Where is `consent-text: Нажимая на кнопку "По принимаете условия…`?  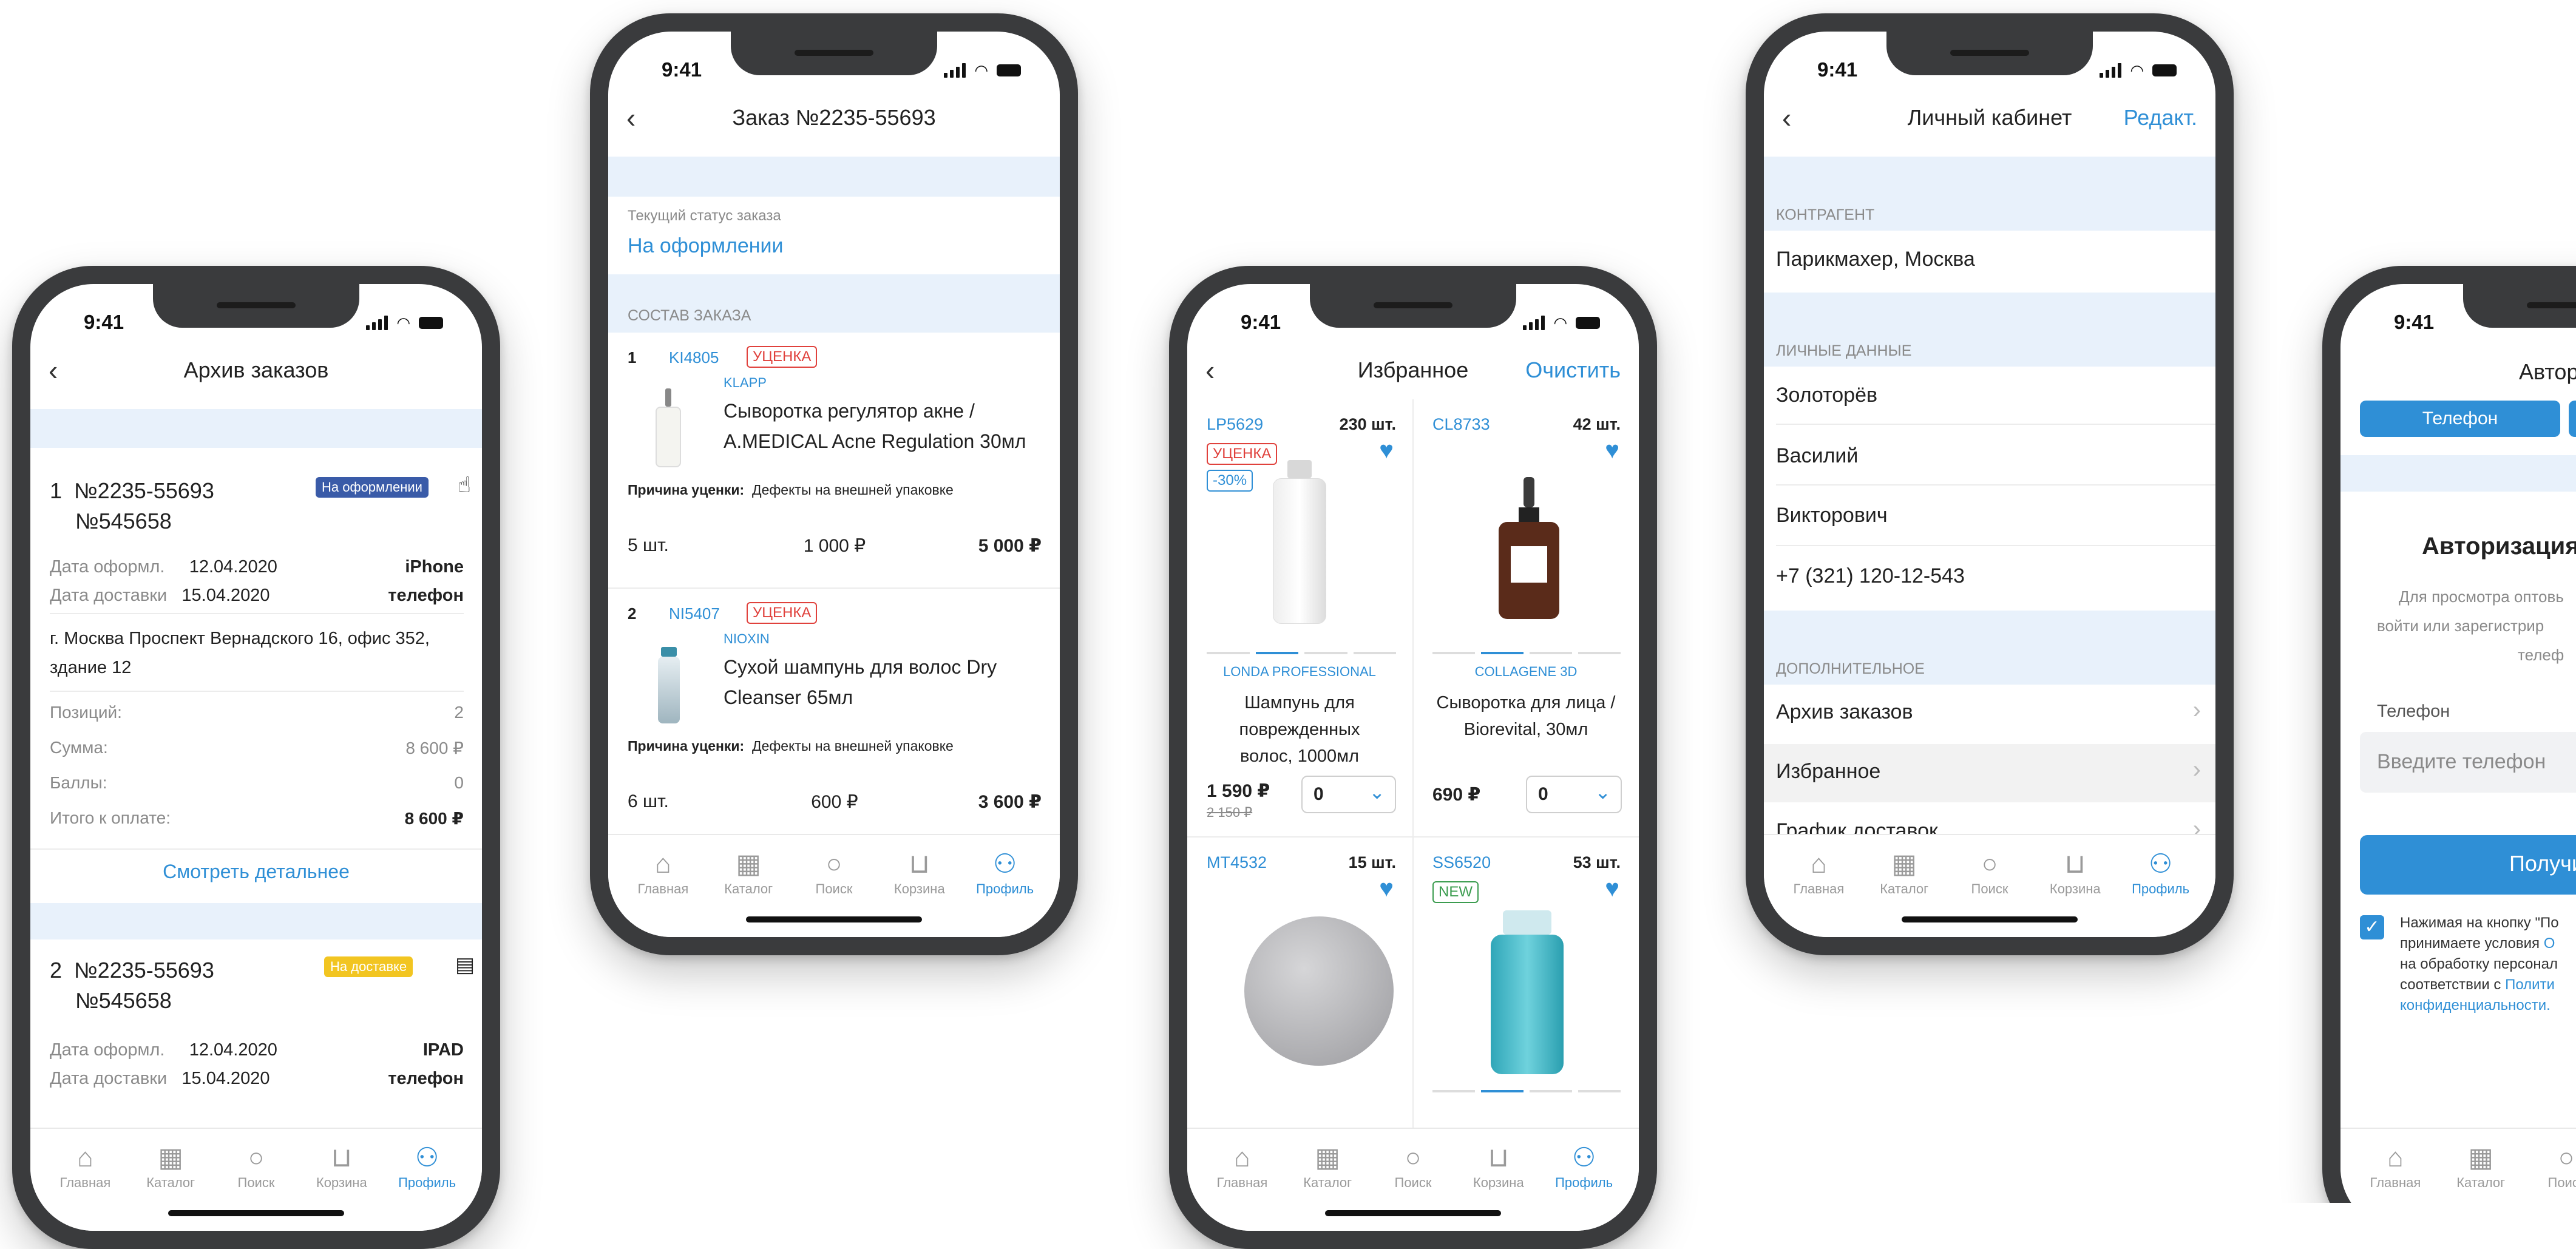 consent-text: Нажимая на кнопку "По принимаете условия… is located at coordinates (2479, 965).